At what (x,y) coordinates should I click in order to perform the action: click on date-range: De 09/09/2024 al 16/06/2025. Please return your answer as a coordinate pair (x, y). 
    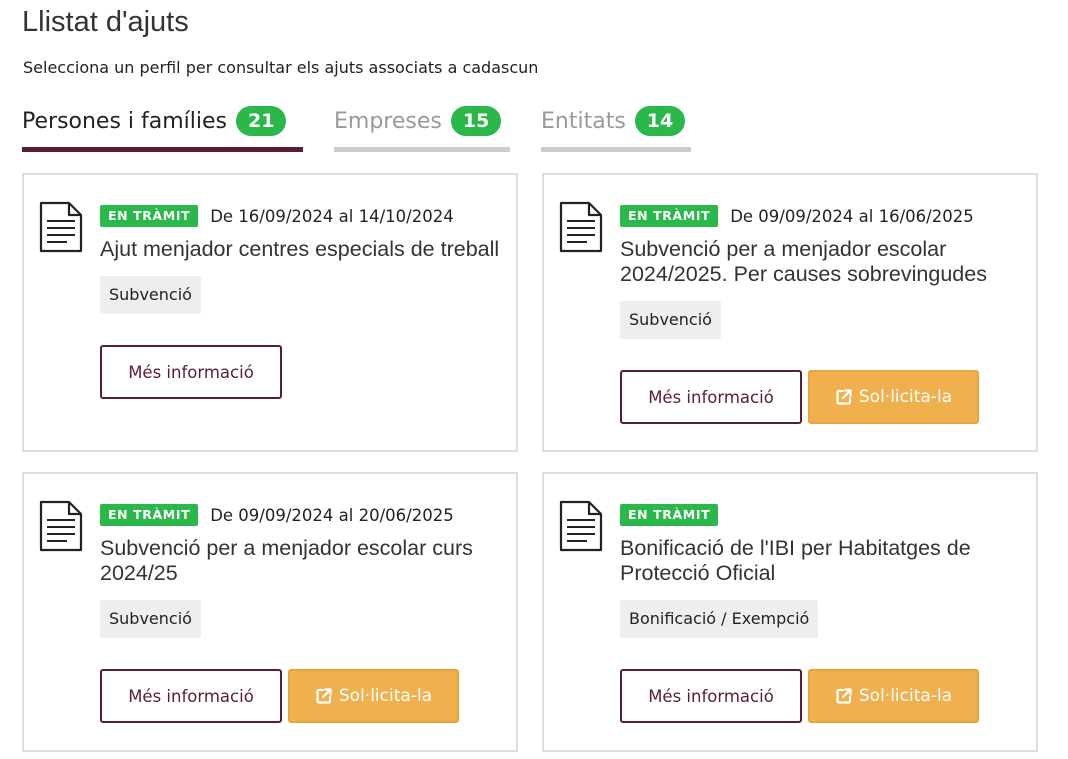
    Looking at the image, I should click on (852, 216).